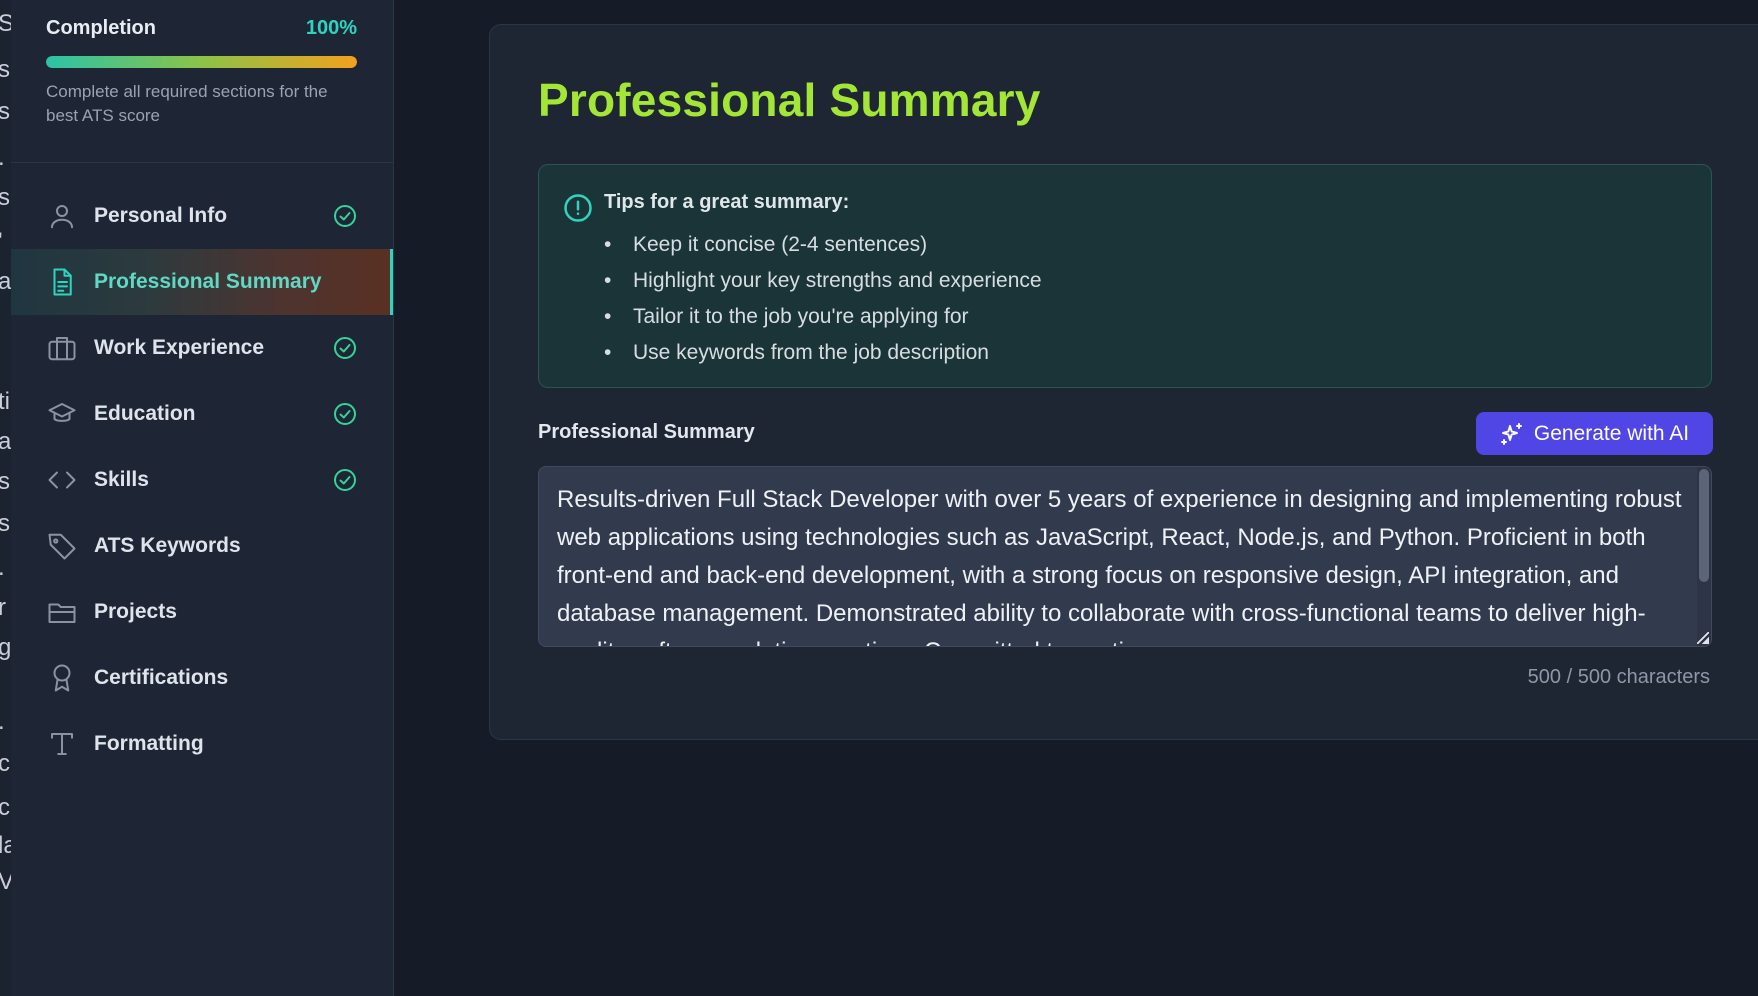 Image resolution: width=1758 pixels, height=996 pixels. Describe the element at coordinates (62, 216) in the screenshot. I see `user-icon` at that location.